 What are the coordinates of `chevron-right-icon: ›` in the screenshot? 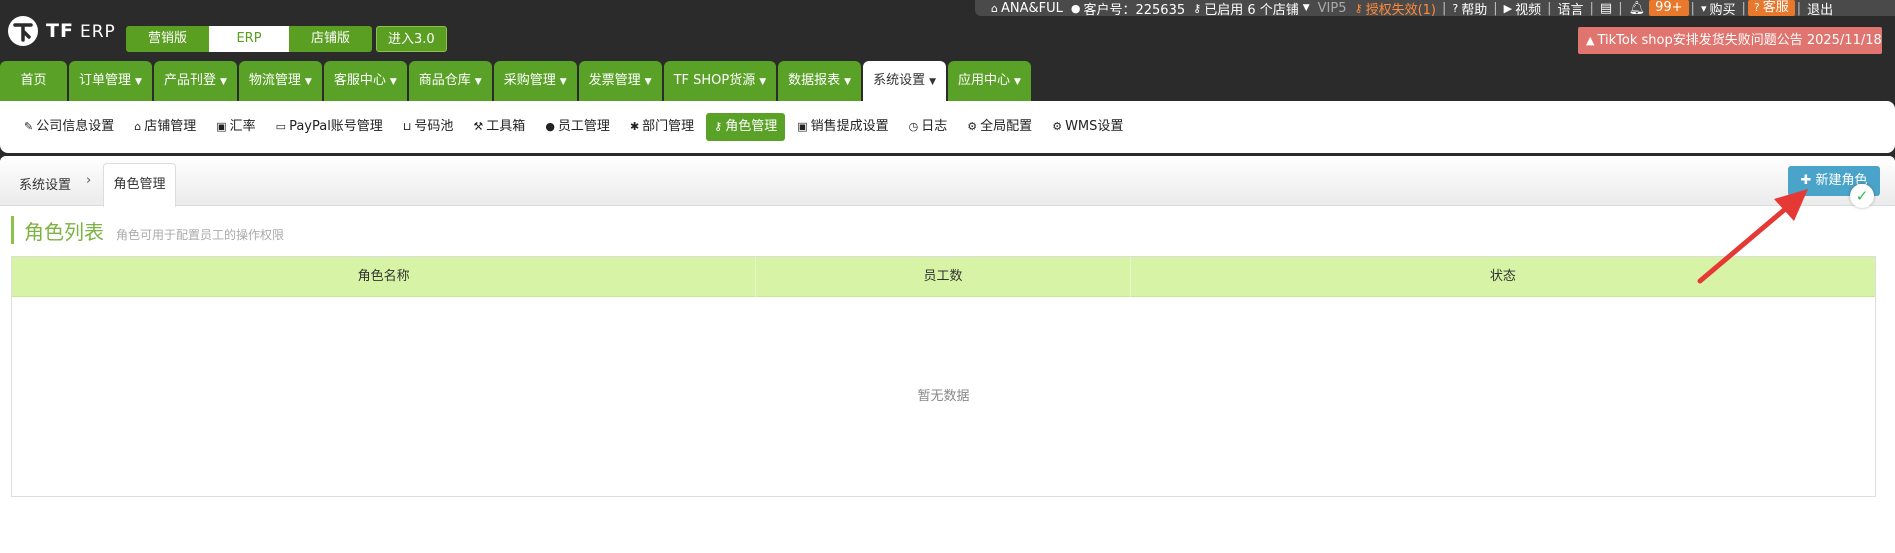 It's located at (89, 180).